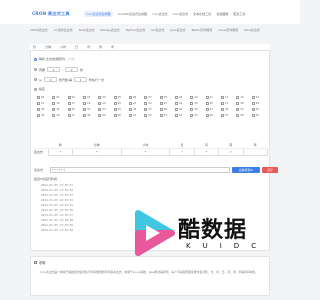 This screenshot has width=320, height=300. I want to click on second-checkbox: 41, so click(213, 109).